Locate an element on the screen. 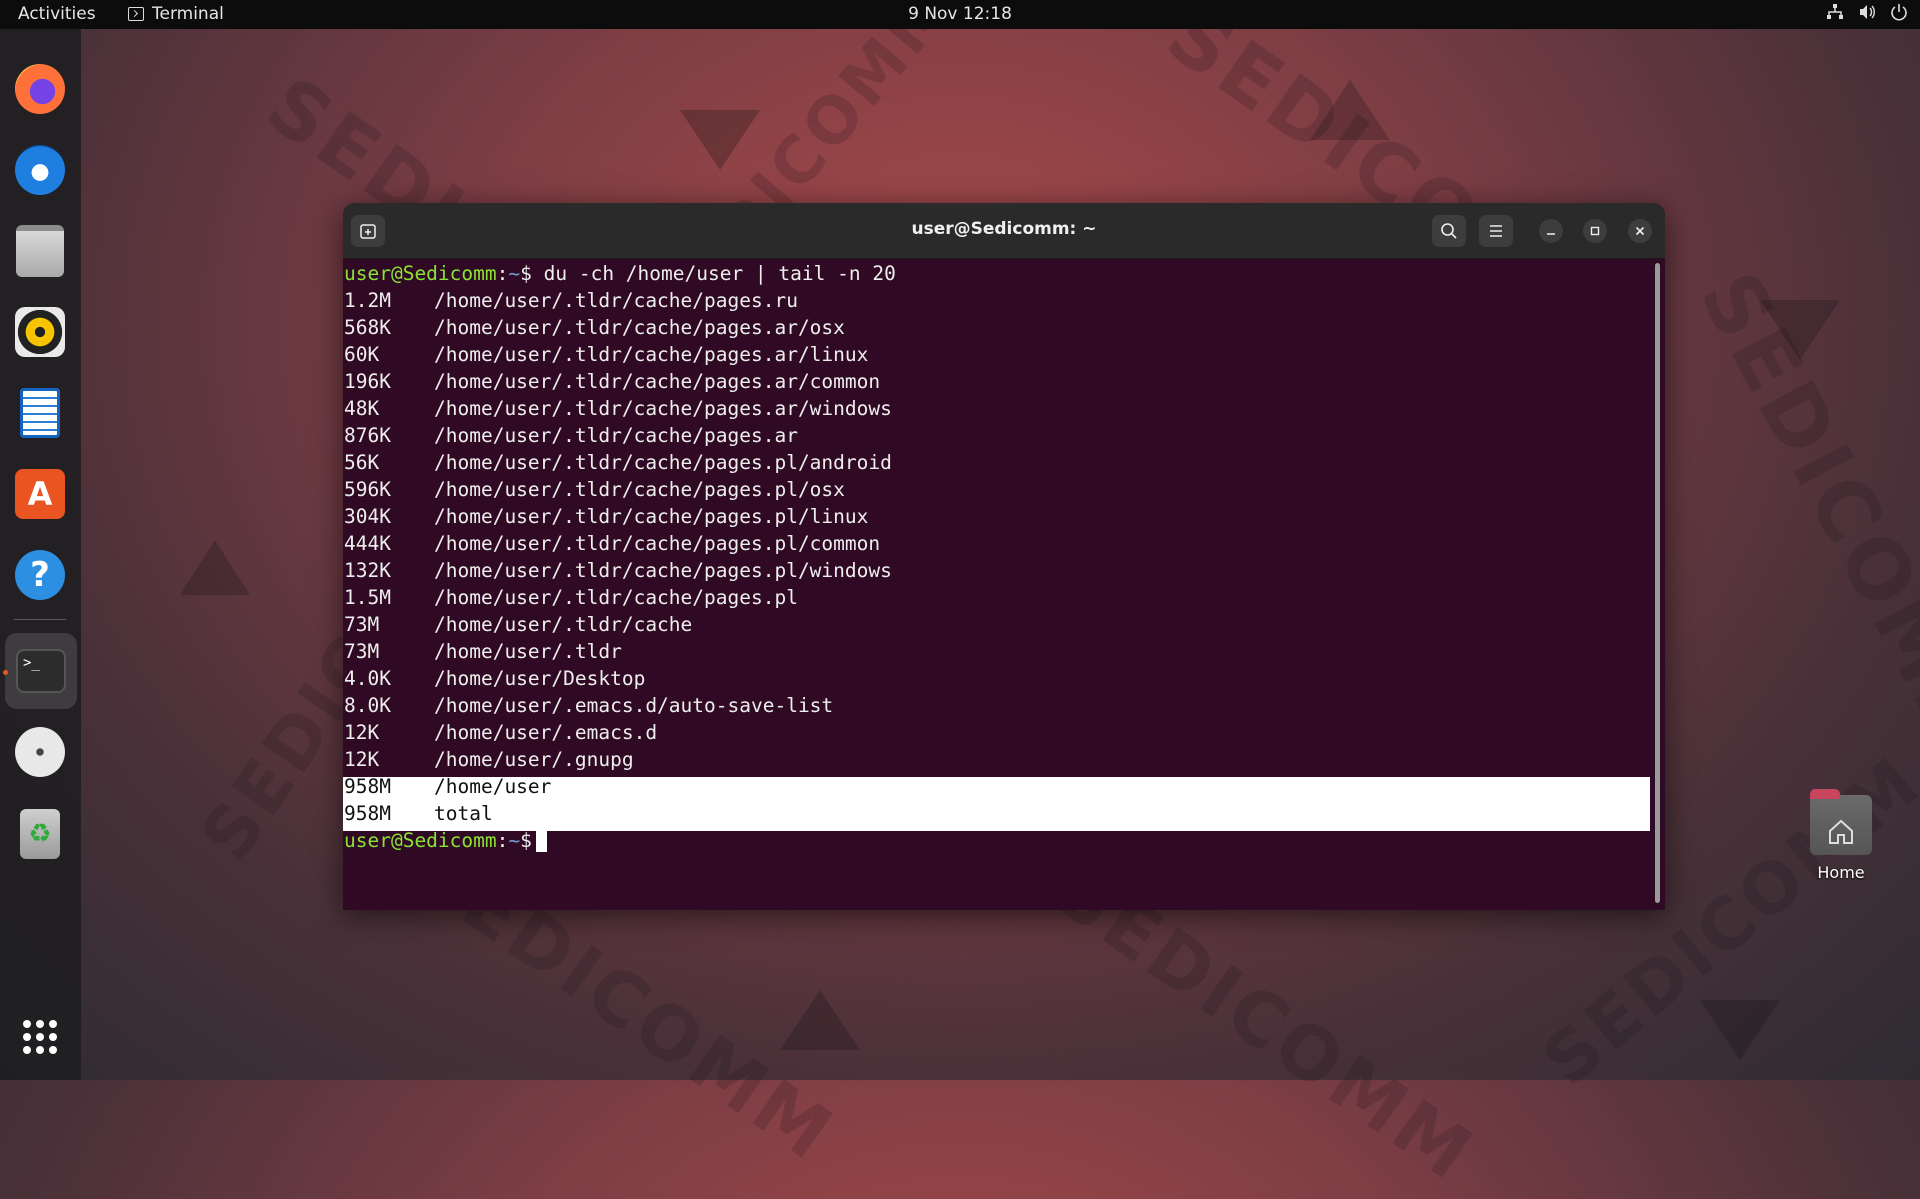 The image size is (1920, 1199). dock-item-disc is located at coordinates (40, 752).